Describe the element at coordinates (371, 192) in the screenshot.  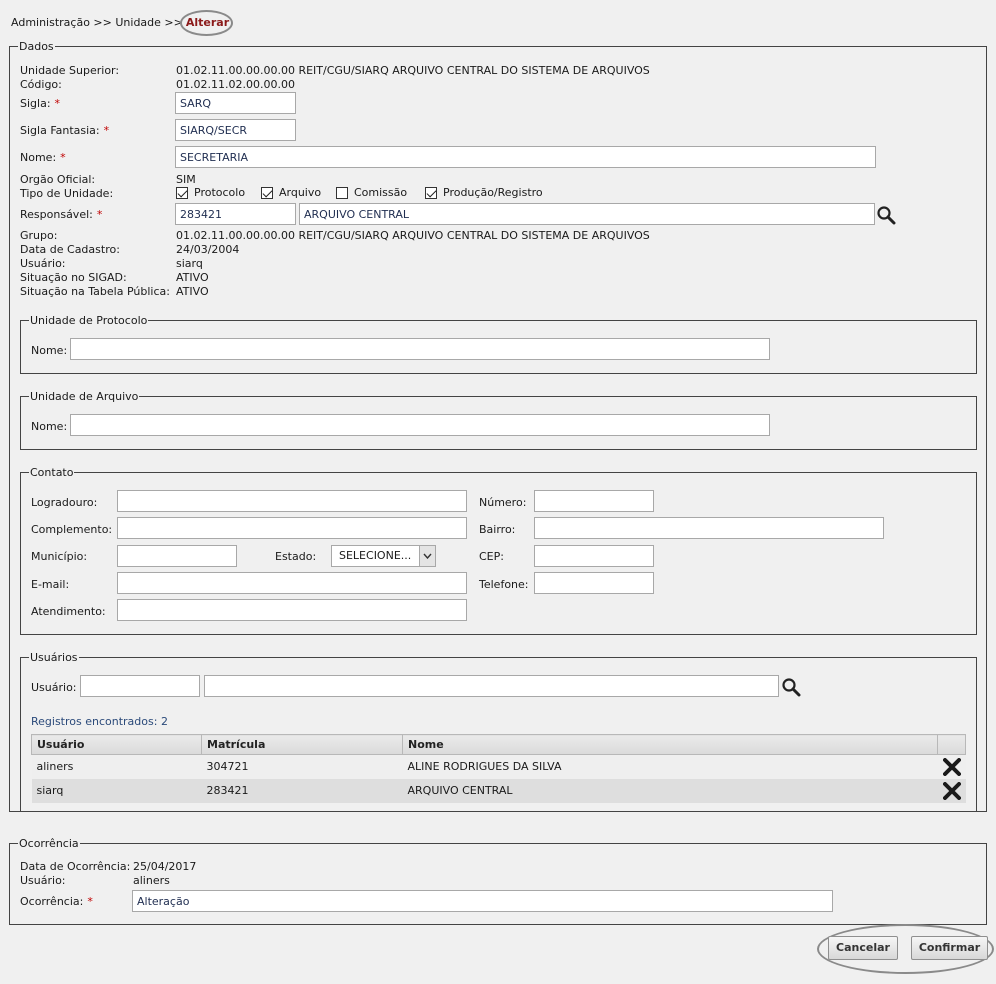
I see `checkbox-comissao: Comissão` at that location.